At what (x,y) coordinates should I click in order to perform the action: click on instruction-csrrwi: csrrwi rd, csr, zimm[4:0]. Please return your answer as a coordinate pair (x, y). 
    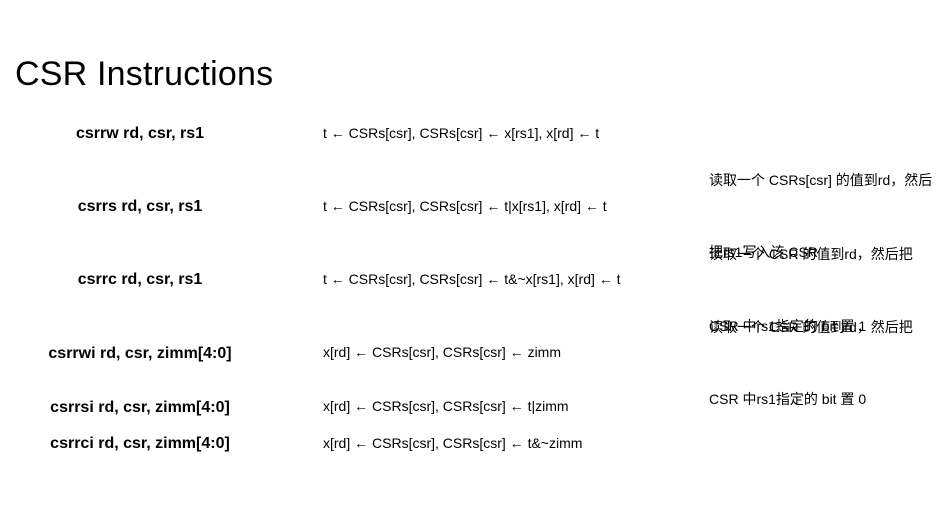
    Looking at the image, I should click on (140, 353).